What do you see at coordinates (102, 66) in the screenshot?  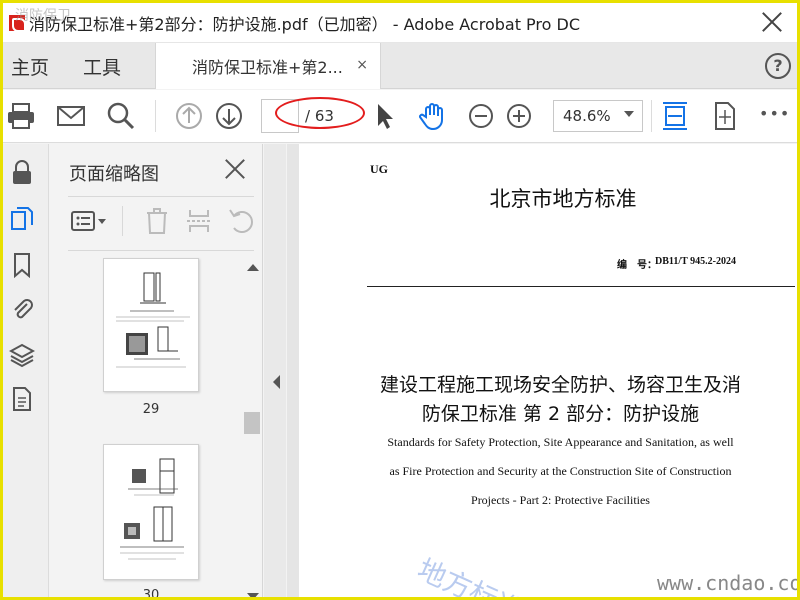 I see `menu-tools: 工具` at bounding box center [102, 66].